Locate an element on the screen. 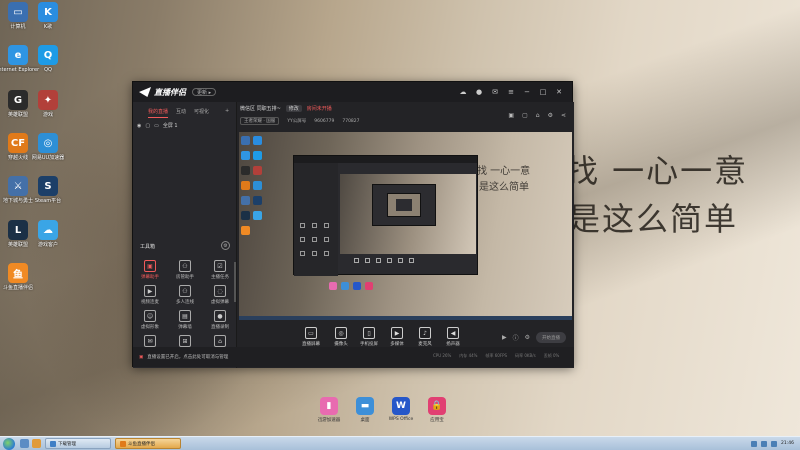 The width and height of the screenshot is (800, 450). preview-nested-window is located at coordinates (385, 215).